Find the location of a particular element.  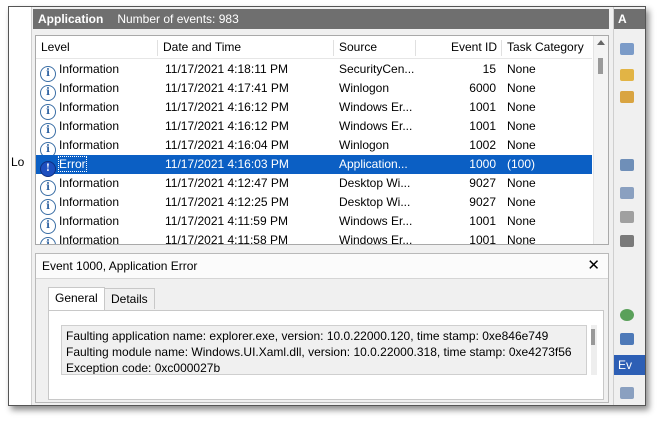

scroll-up-arrow-icon is located at coordinates (601, 42).